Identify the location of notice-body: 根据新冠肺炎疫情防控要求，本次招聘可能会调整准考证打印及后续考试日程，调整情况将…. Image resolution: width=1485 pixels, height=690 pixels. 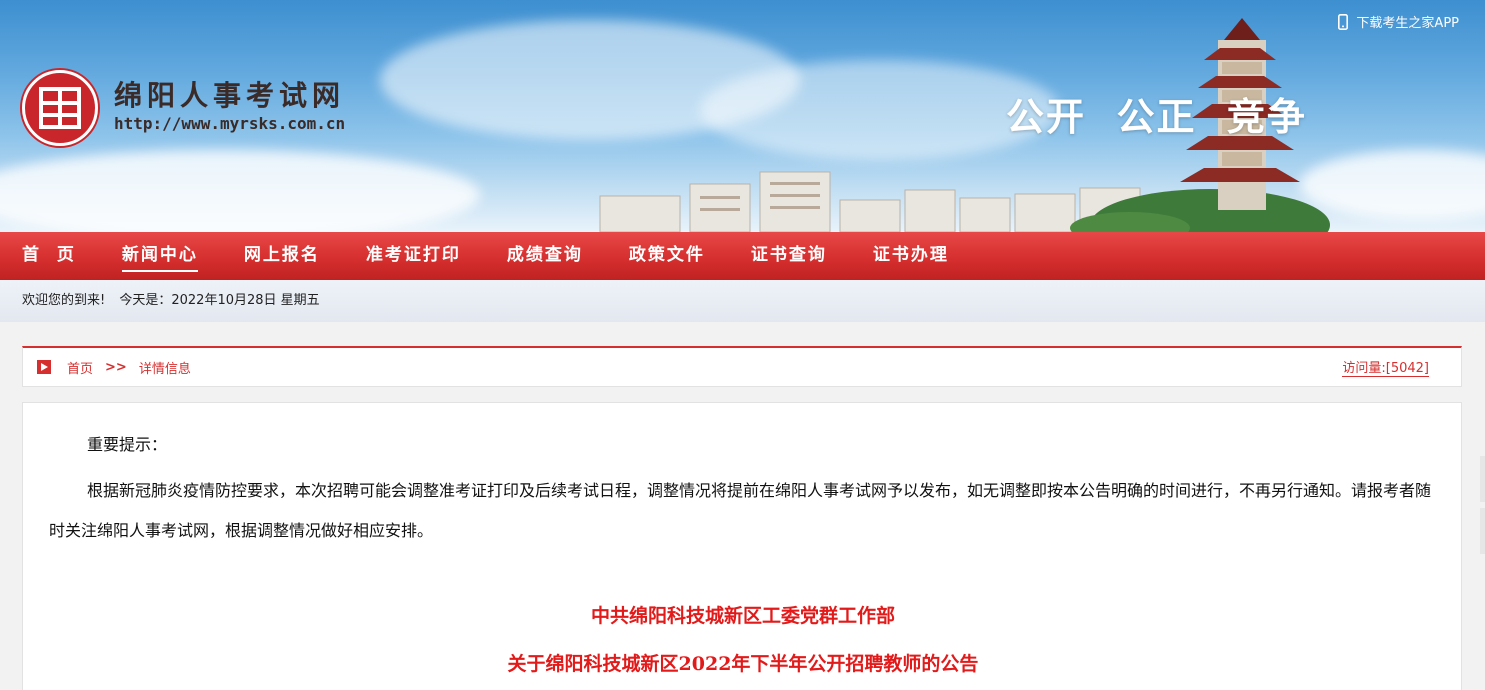
(740, 510).